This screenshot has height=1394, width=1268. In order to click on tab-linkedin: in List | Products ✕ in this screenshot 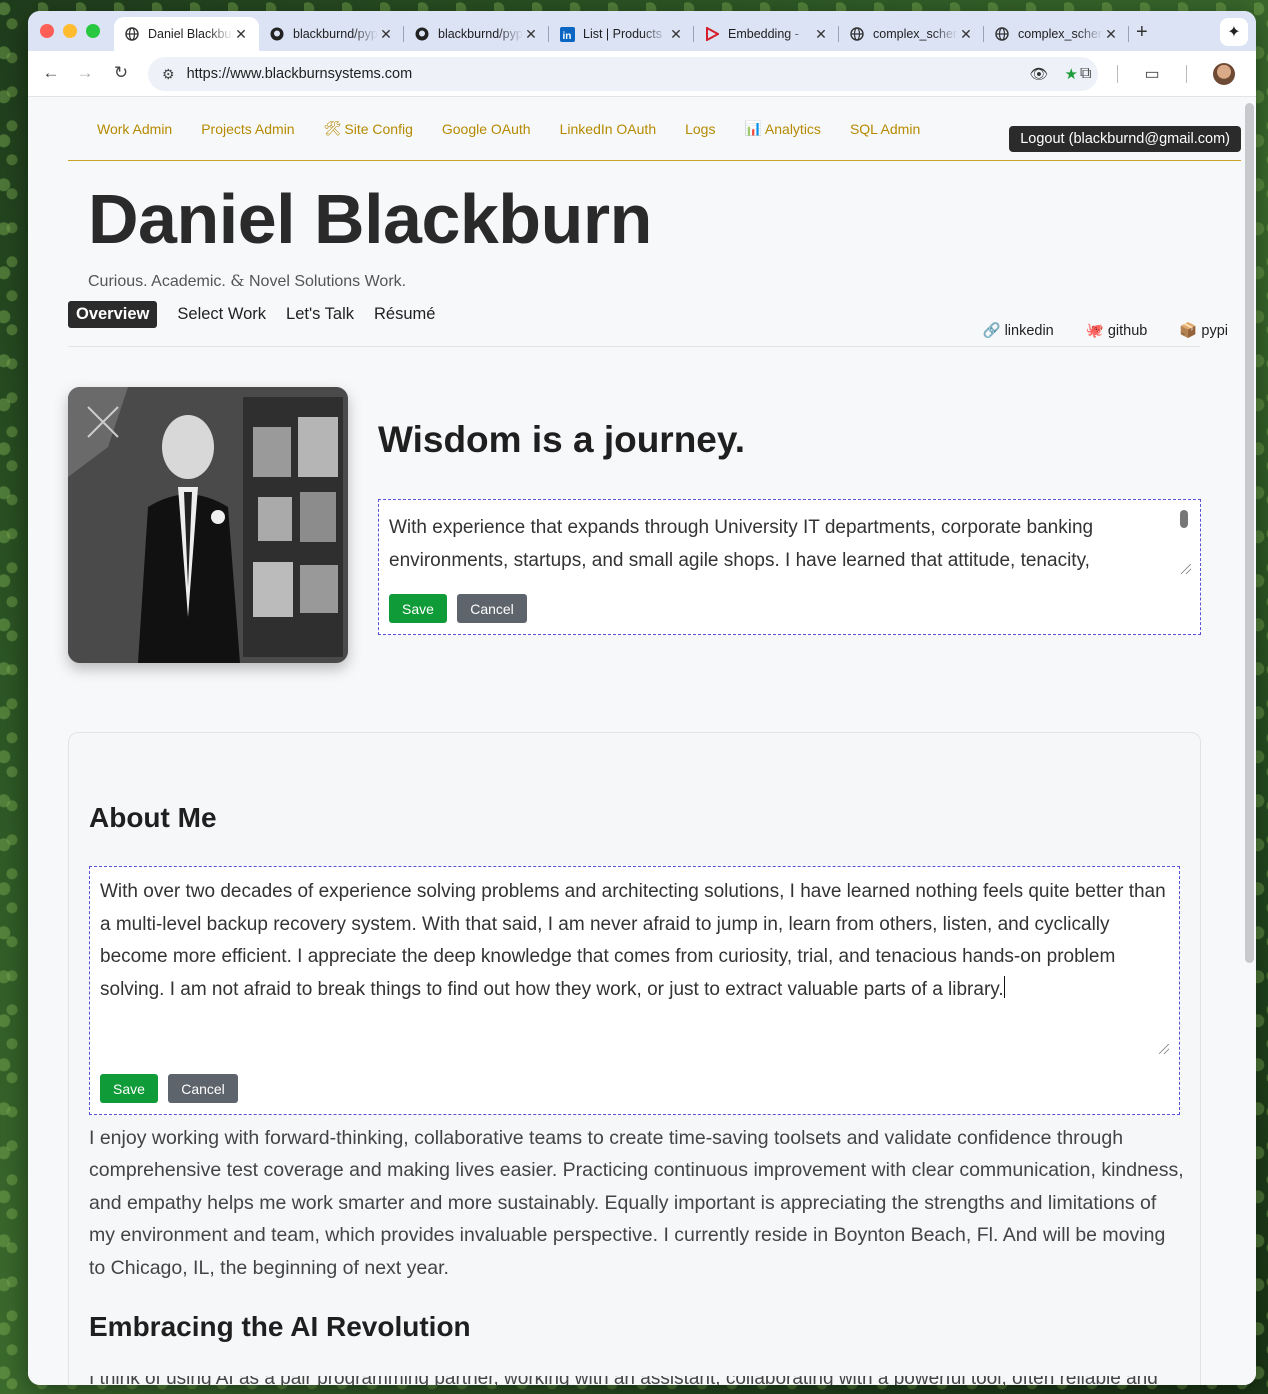, I will do `click(621, 34)`.